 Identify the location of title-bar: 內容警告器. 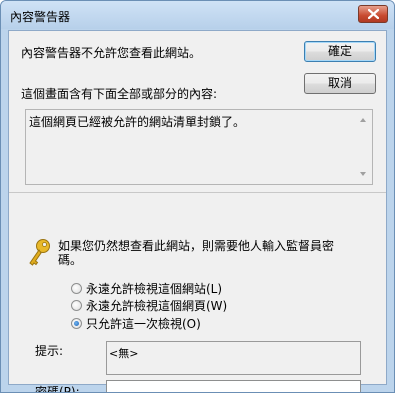
(197, 15).